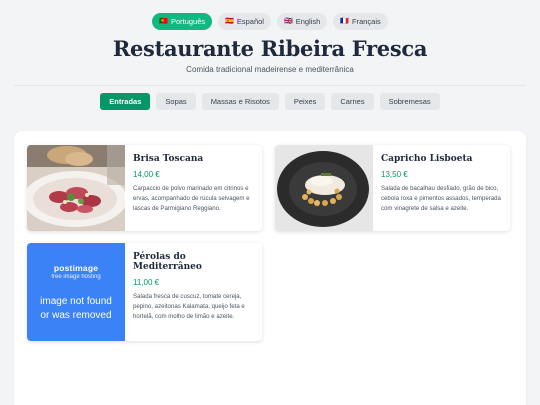 This screenshot has height=405, width=540. I want to click on placeholder-message-line: or was removed, so click(76, 315).